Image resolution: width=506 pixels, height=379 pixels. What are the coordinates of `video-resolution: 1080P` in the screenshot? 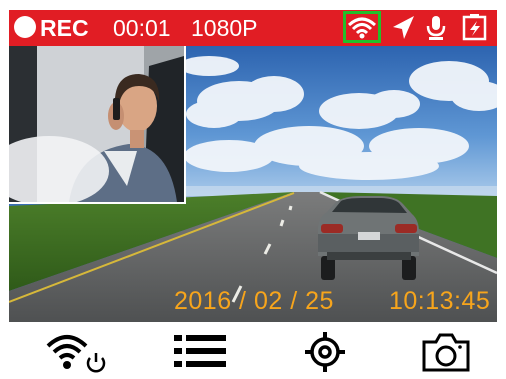 It's located at (224, 28).